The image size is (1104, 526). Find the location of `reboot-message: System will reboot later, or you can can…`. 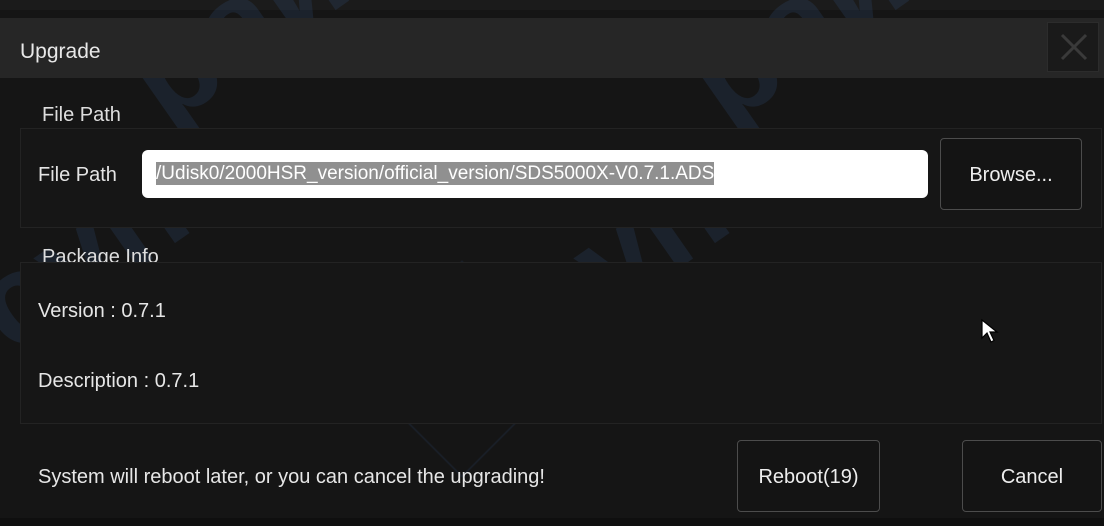

reboot-message: System will reboot later, or you can can… is located at coordinates (291, 477).